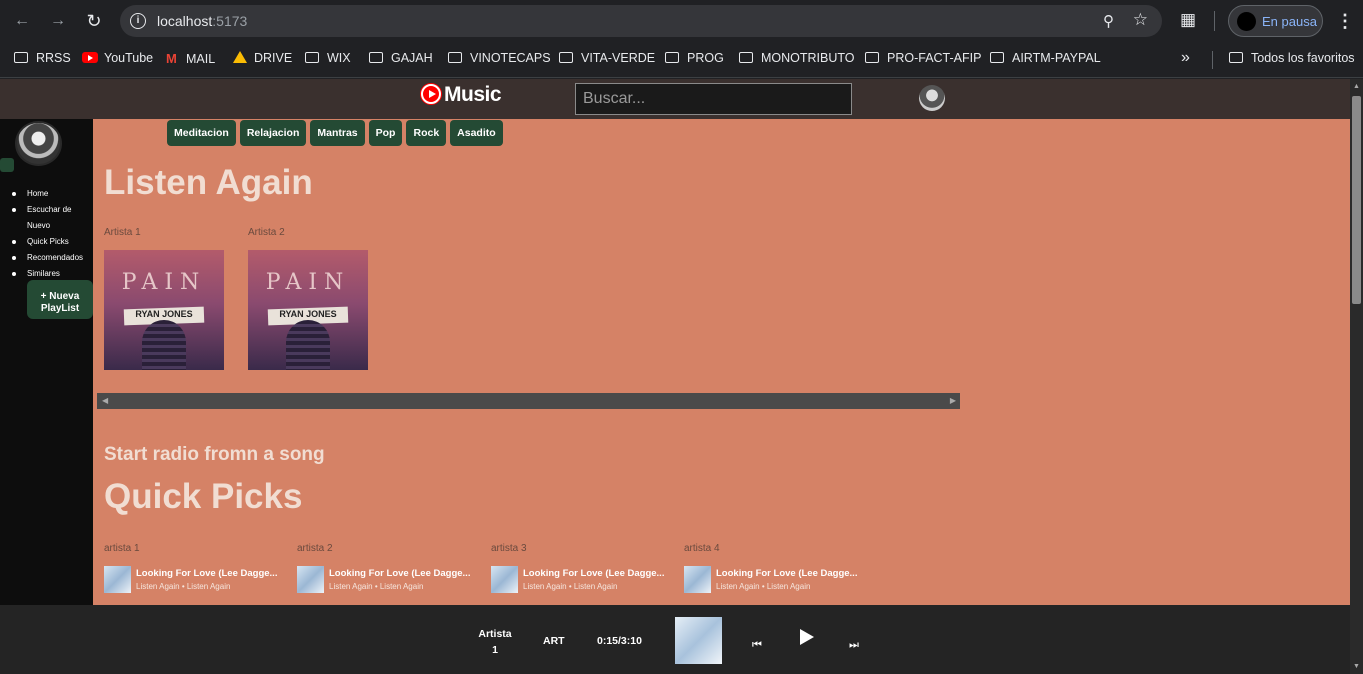 This screenshot has height=674, width=1363. Describe the element at coordinates (953, 400) in the screenshot. I see `scroll-right-icon: ▶` at that location.